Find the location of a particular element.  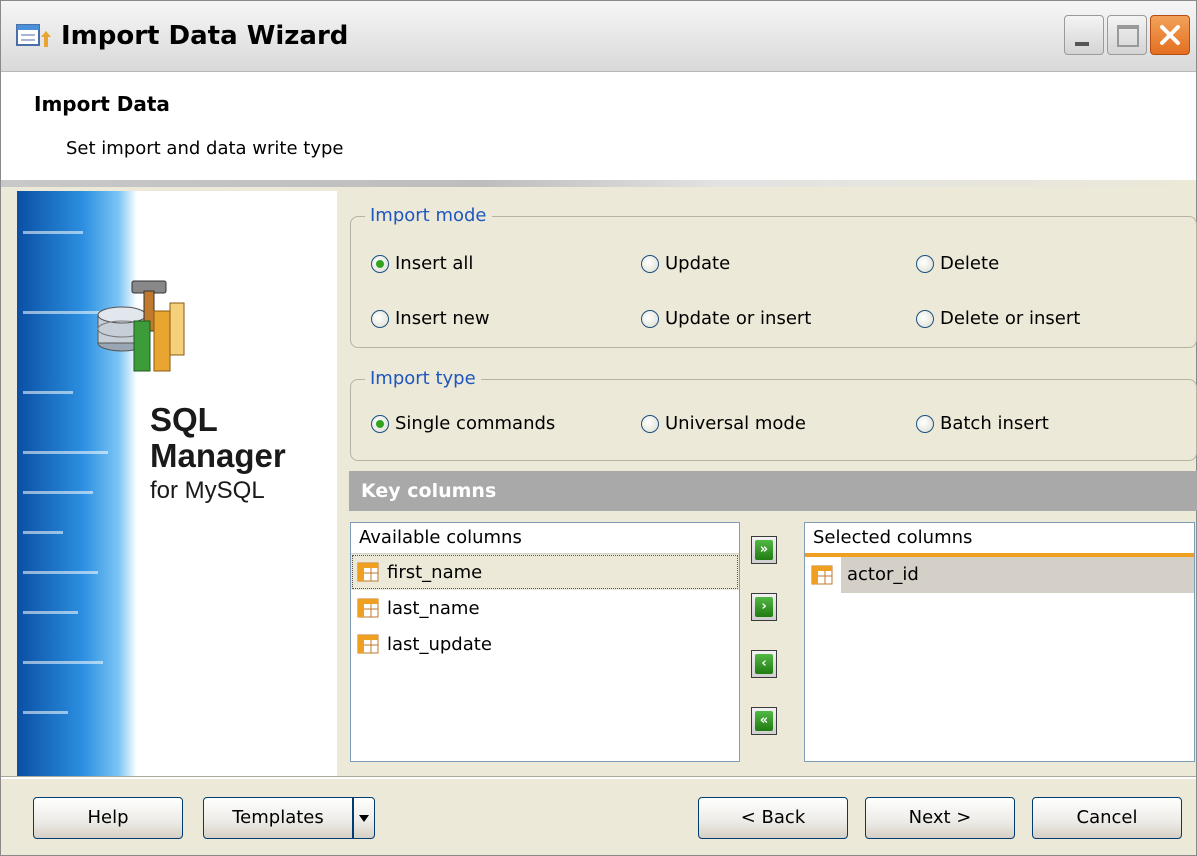

back-button-label: < Back is located at coordinates (773, 817).